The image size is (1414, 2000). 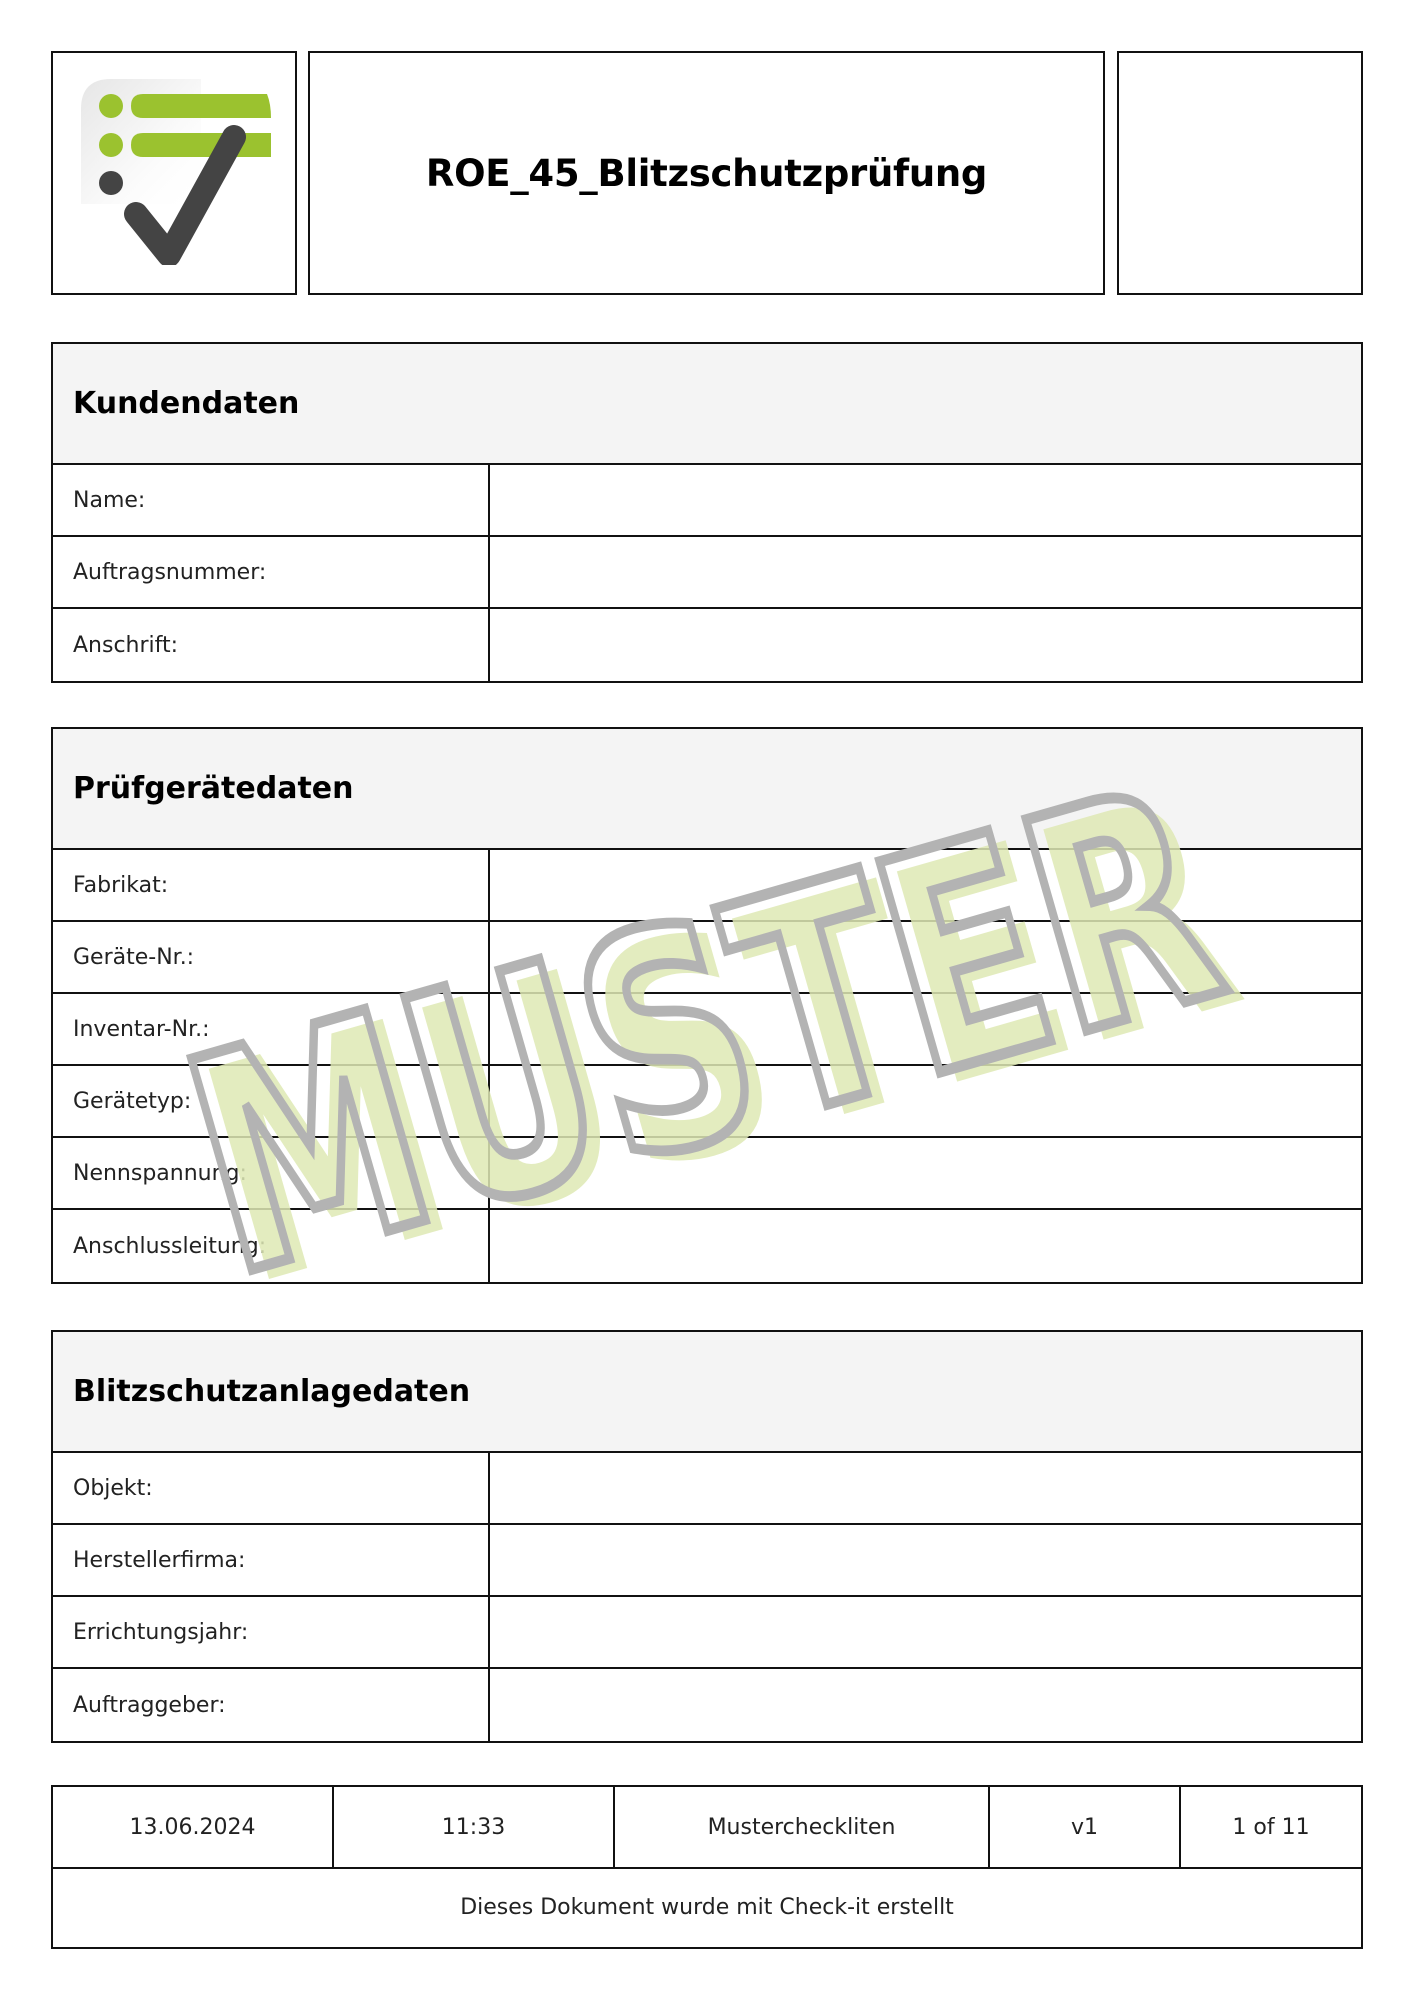 I want to click on section-title: Prüfgerätedaten, so click(x=213, y=788).